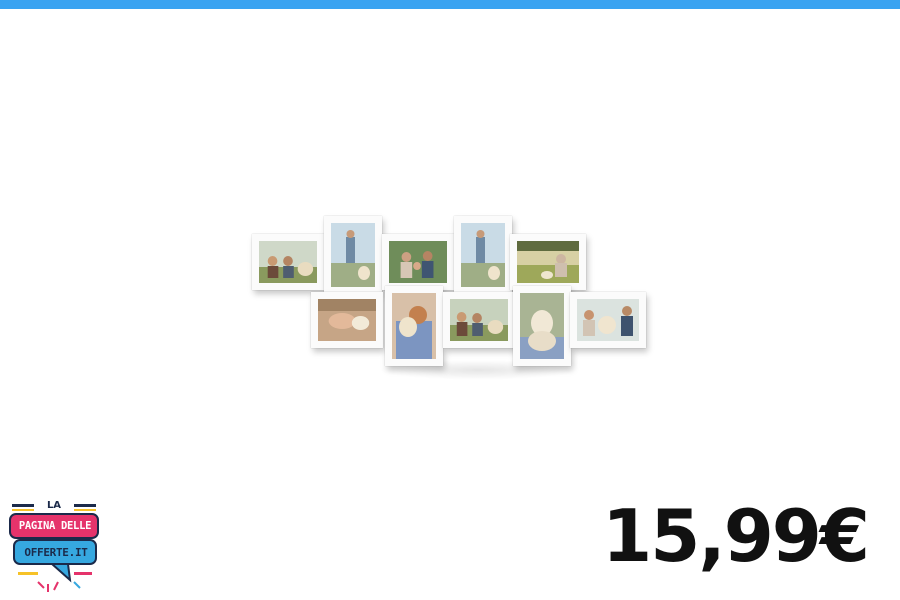 This screenshot has height=600, width=900. I want to click on hand-and-paw-photo, so click(347, 320).